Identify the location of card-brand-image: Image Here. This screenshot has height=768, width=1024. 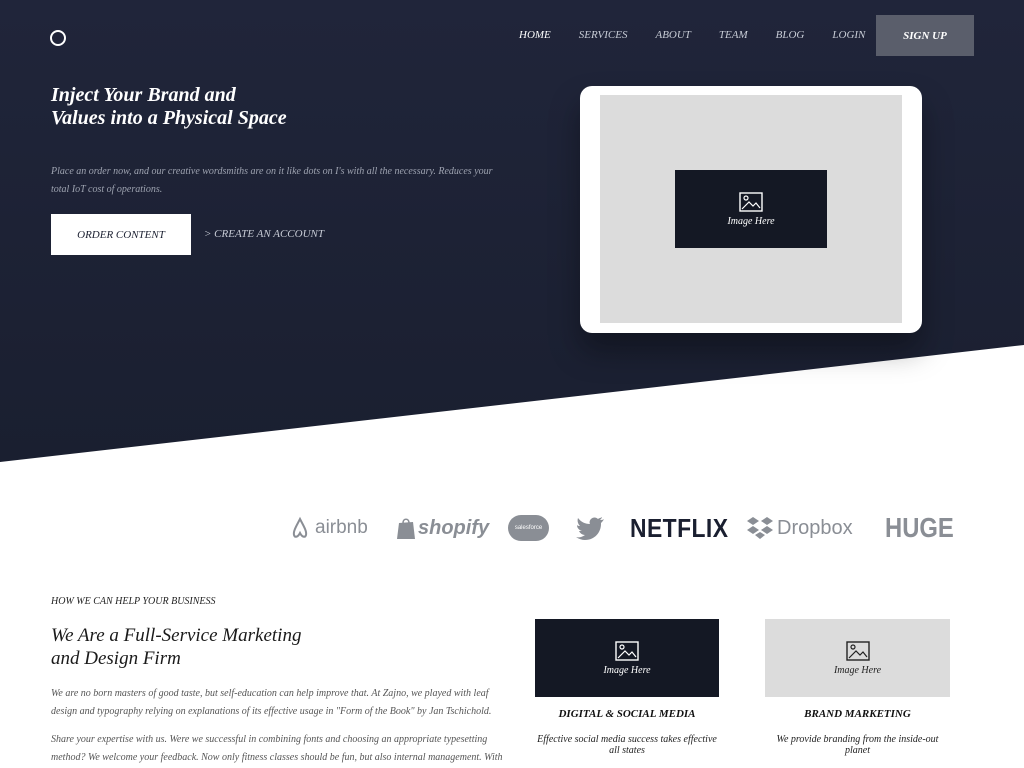
(857, 658).